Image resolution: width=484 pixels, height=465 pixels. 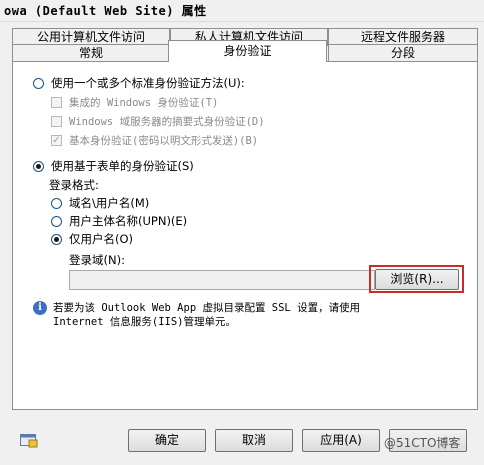 I want to click on watermark-text: @51CTO博客, so click(x=422, y=443).